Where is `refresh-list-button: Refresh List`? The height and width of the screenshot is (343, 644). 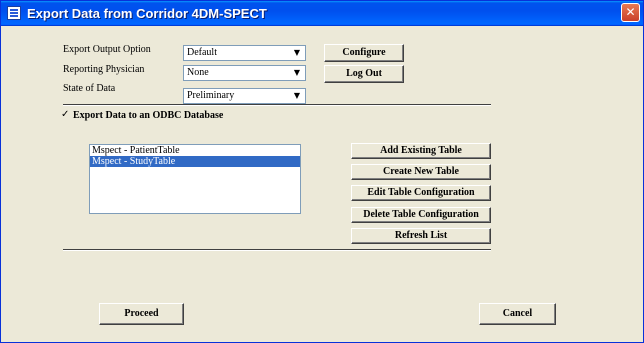 refresh-list-button: Refresh List is located at coordinates (421, 236).